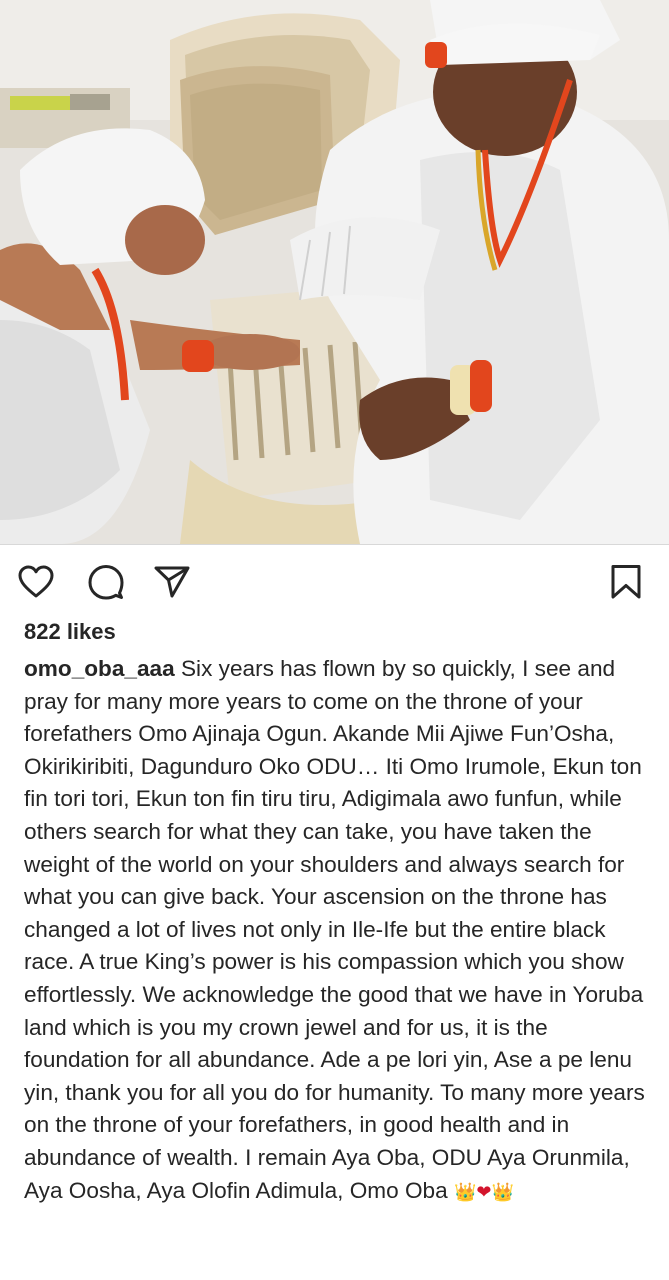  Describe the element at coordinates (484, 1192) in the screenshot. I see `heart-emoji: ❤` at that location.